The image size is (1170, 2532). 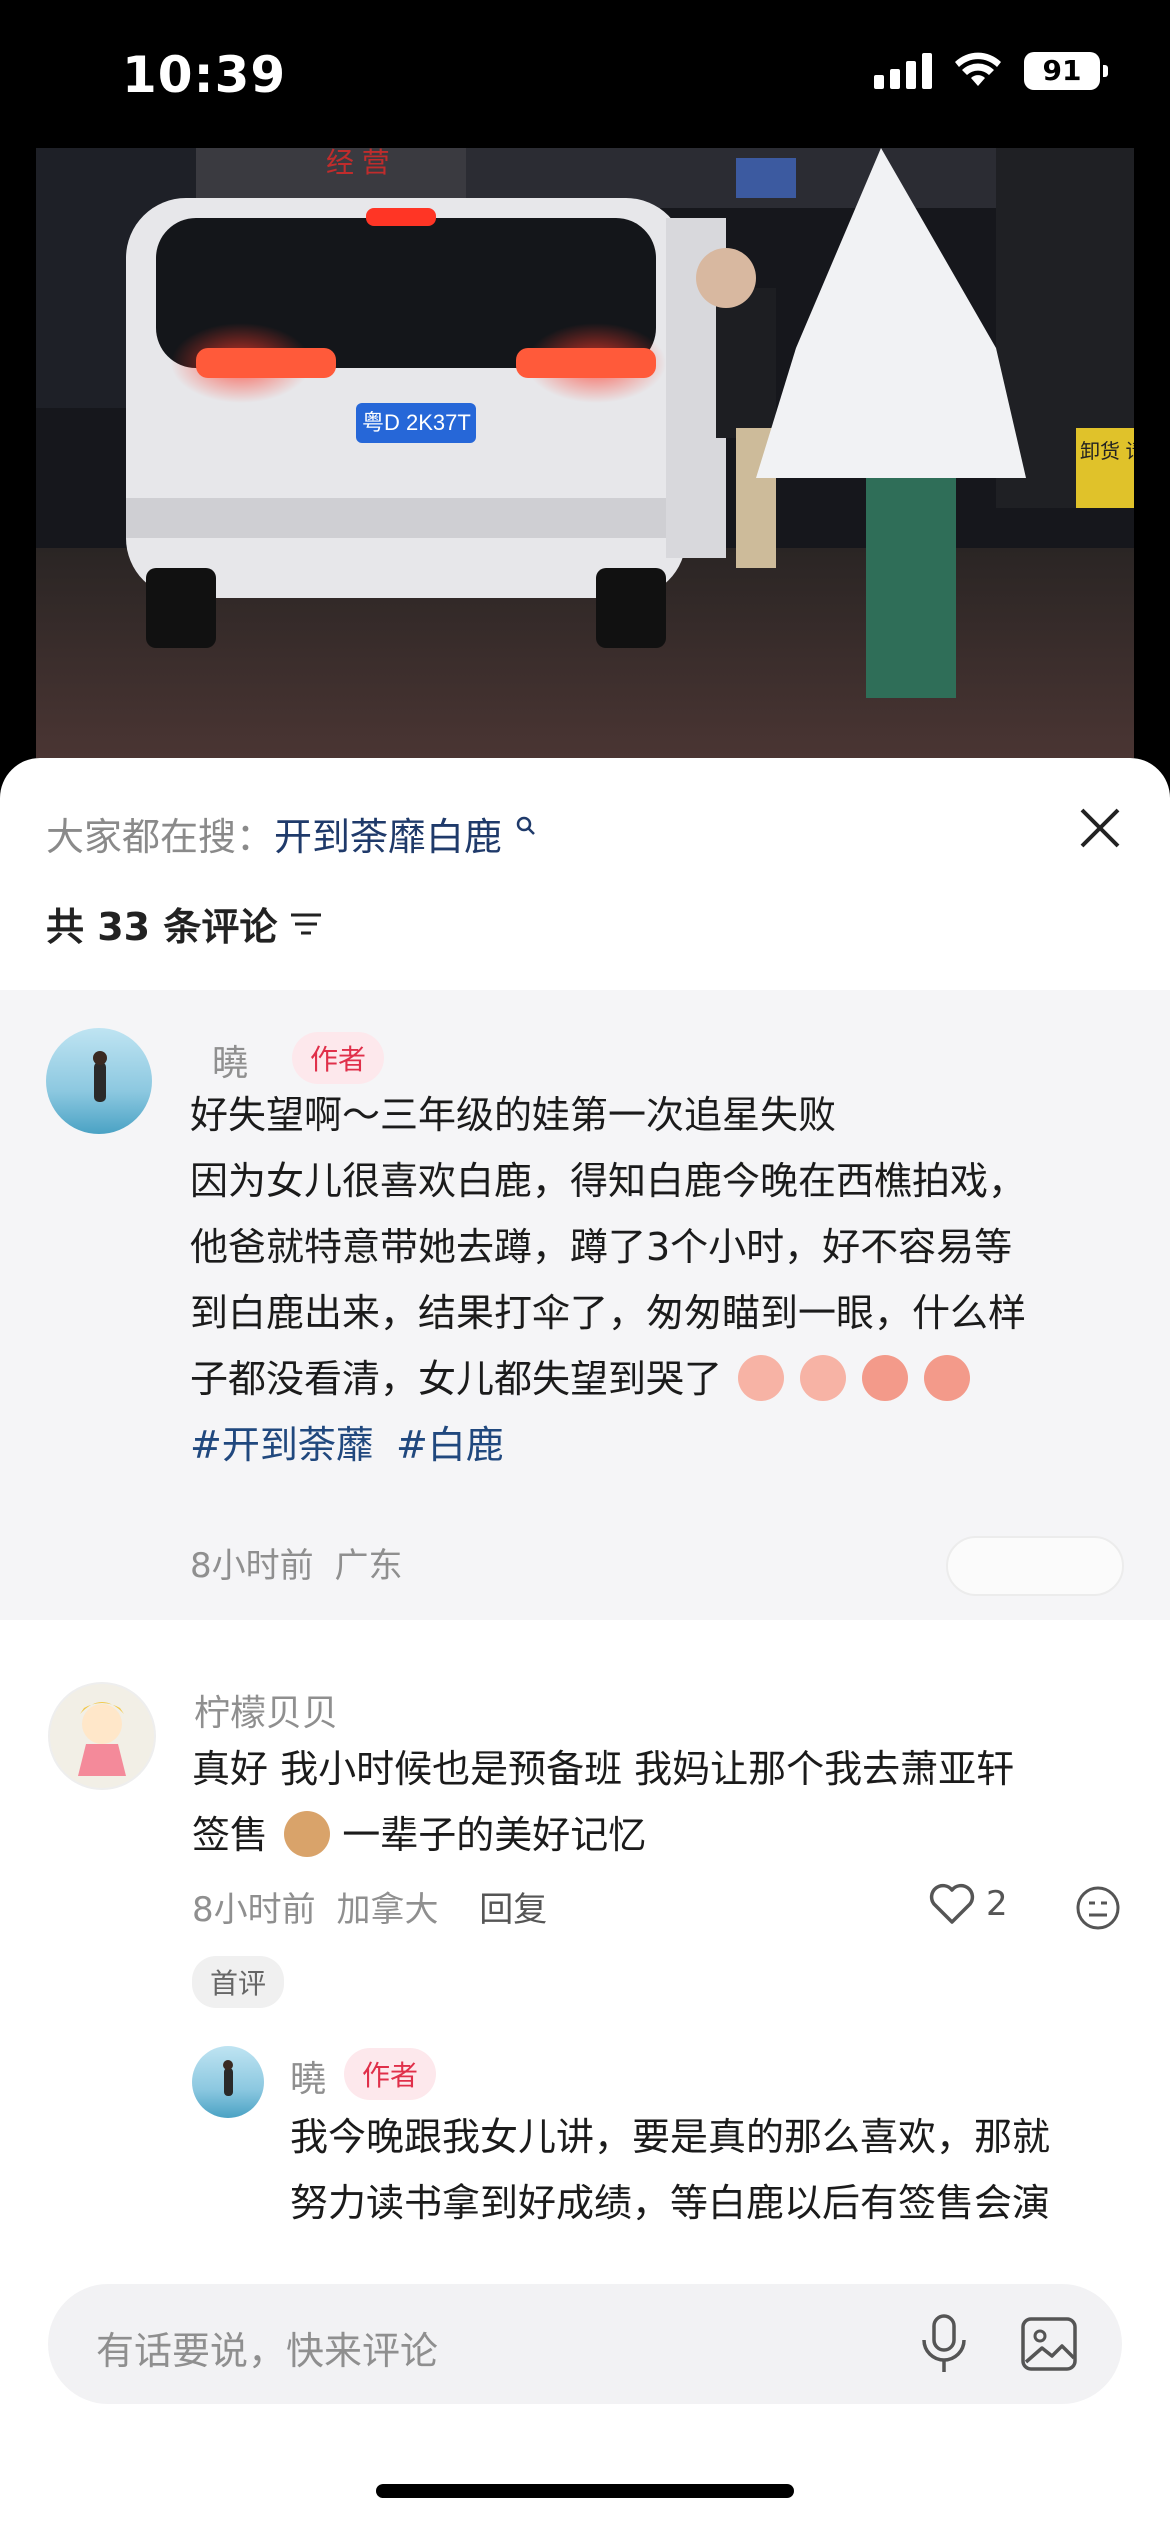 What do you see at coordinates (513, 1910) in the screenshot?
I see `reply-button: 回复` at bounding box center [513, 1910].